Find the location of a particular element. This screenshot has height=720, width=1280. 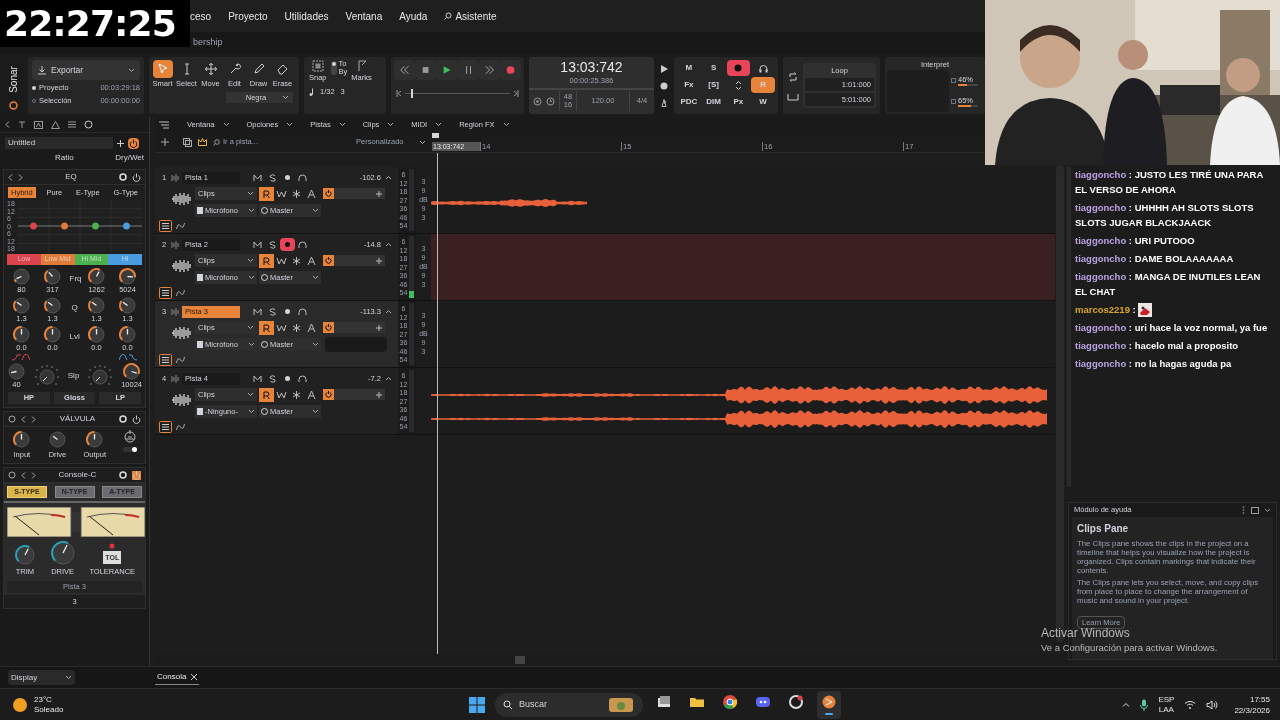

taskbar-time: 17:55 is located at coordinates (1259, 699).